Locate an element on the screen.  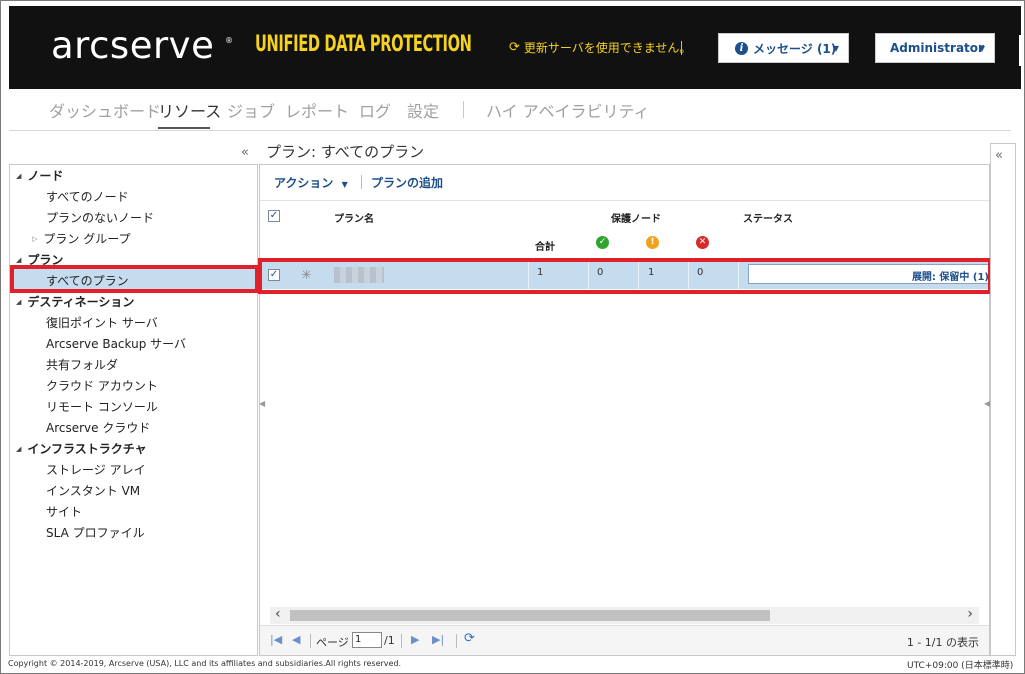
tree-item-all-nodes: すべてのノード is located at coordinates (87, 196).